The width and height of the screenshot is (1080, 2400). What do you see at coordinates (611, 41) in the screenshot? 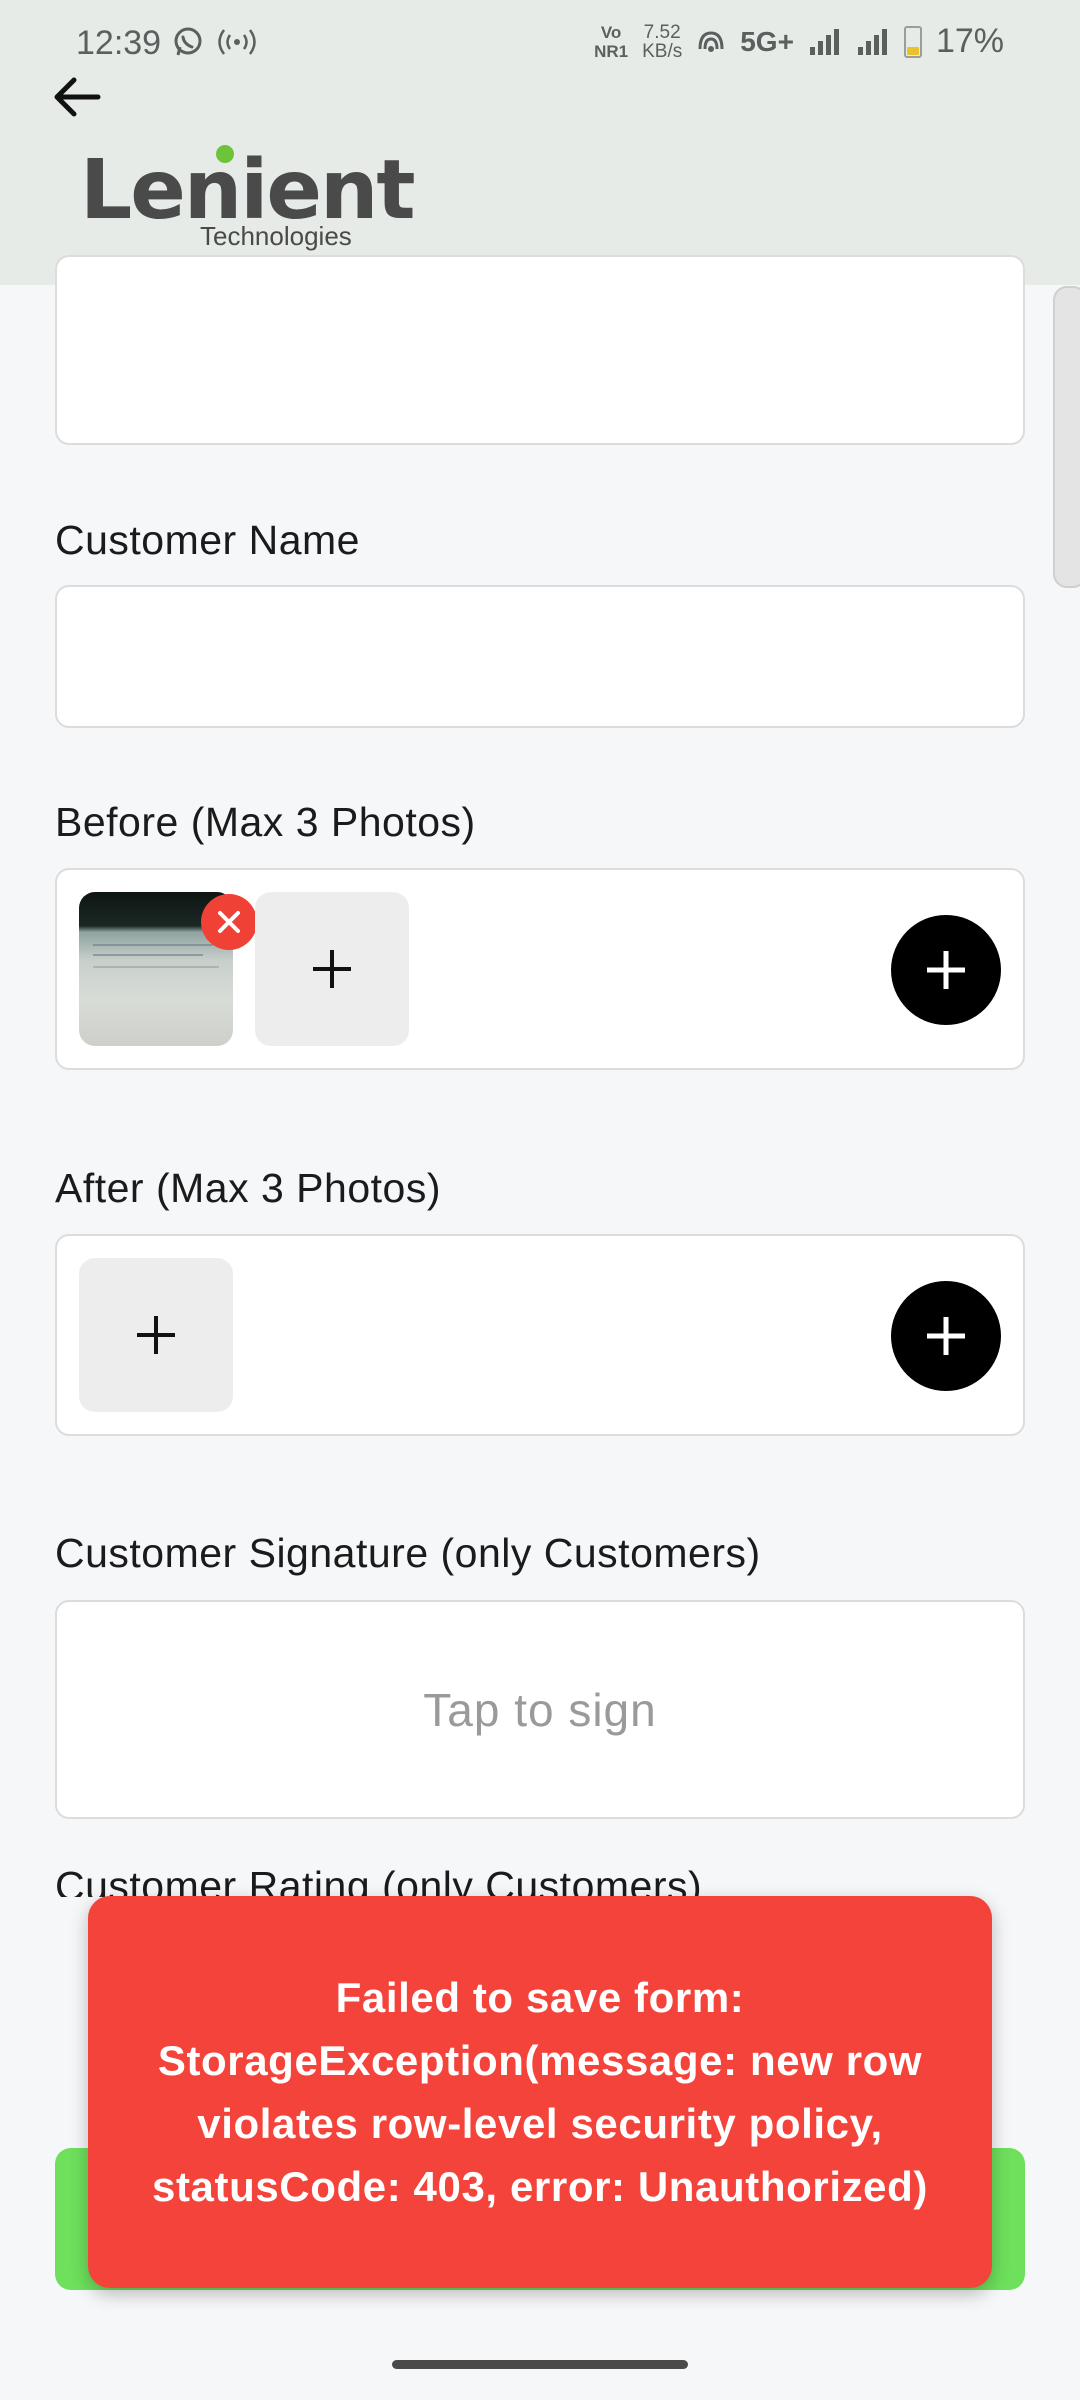
I see `volte-indicator: Vo NR1` at bounding box center [611, 41].